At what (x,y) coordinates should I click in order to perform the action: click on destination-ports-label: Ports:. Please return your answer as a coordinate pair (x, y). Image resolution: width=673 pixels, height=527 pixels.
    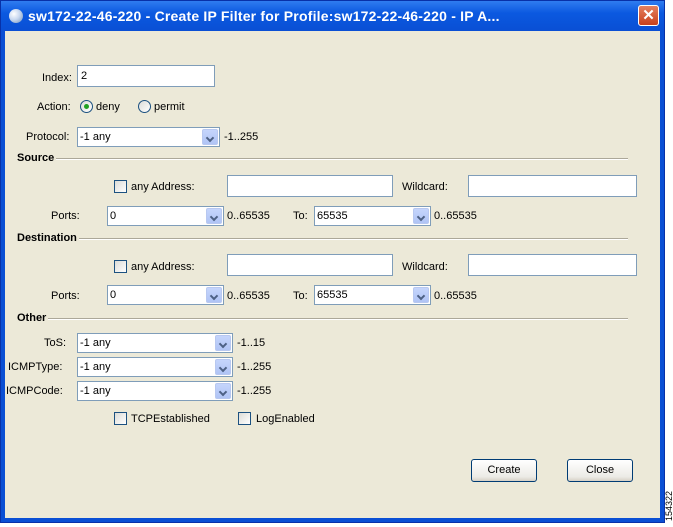
    Looking at the image, I should click on (65, 296).